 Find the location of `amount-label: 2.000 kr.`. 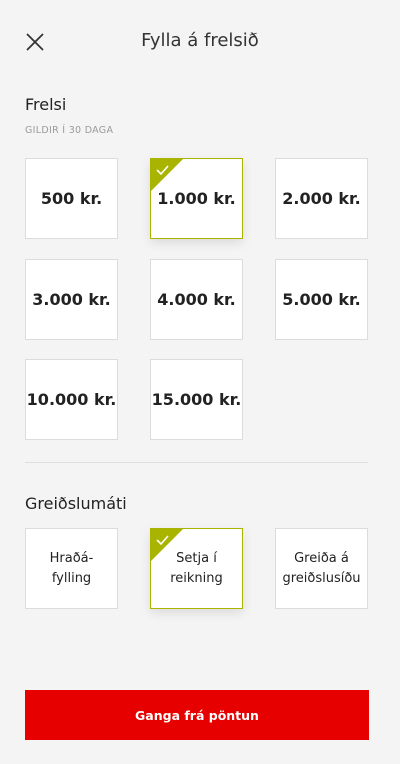

amount-label: 2.000 kr. is located at coordinates (321, 198).